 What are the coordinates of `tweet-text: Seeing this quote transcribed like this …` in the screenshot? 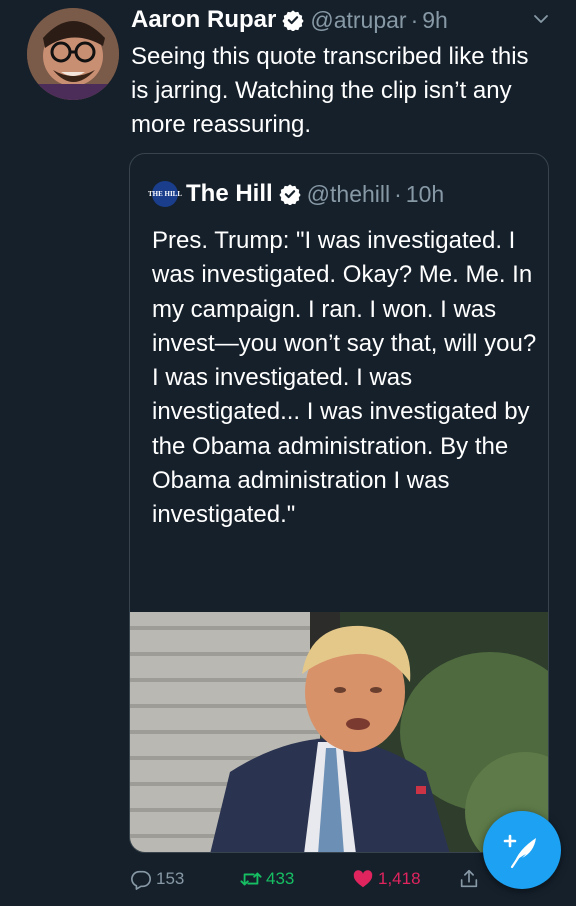 It's located at (330, 90).